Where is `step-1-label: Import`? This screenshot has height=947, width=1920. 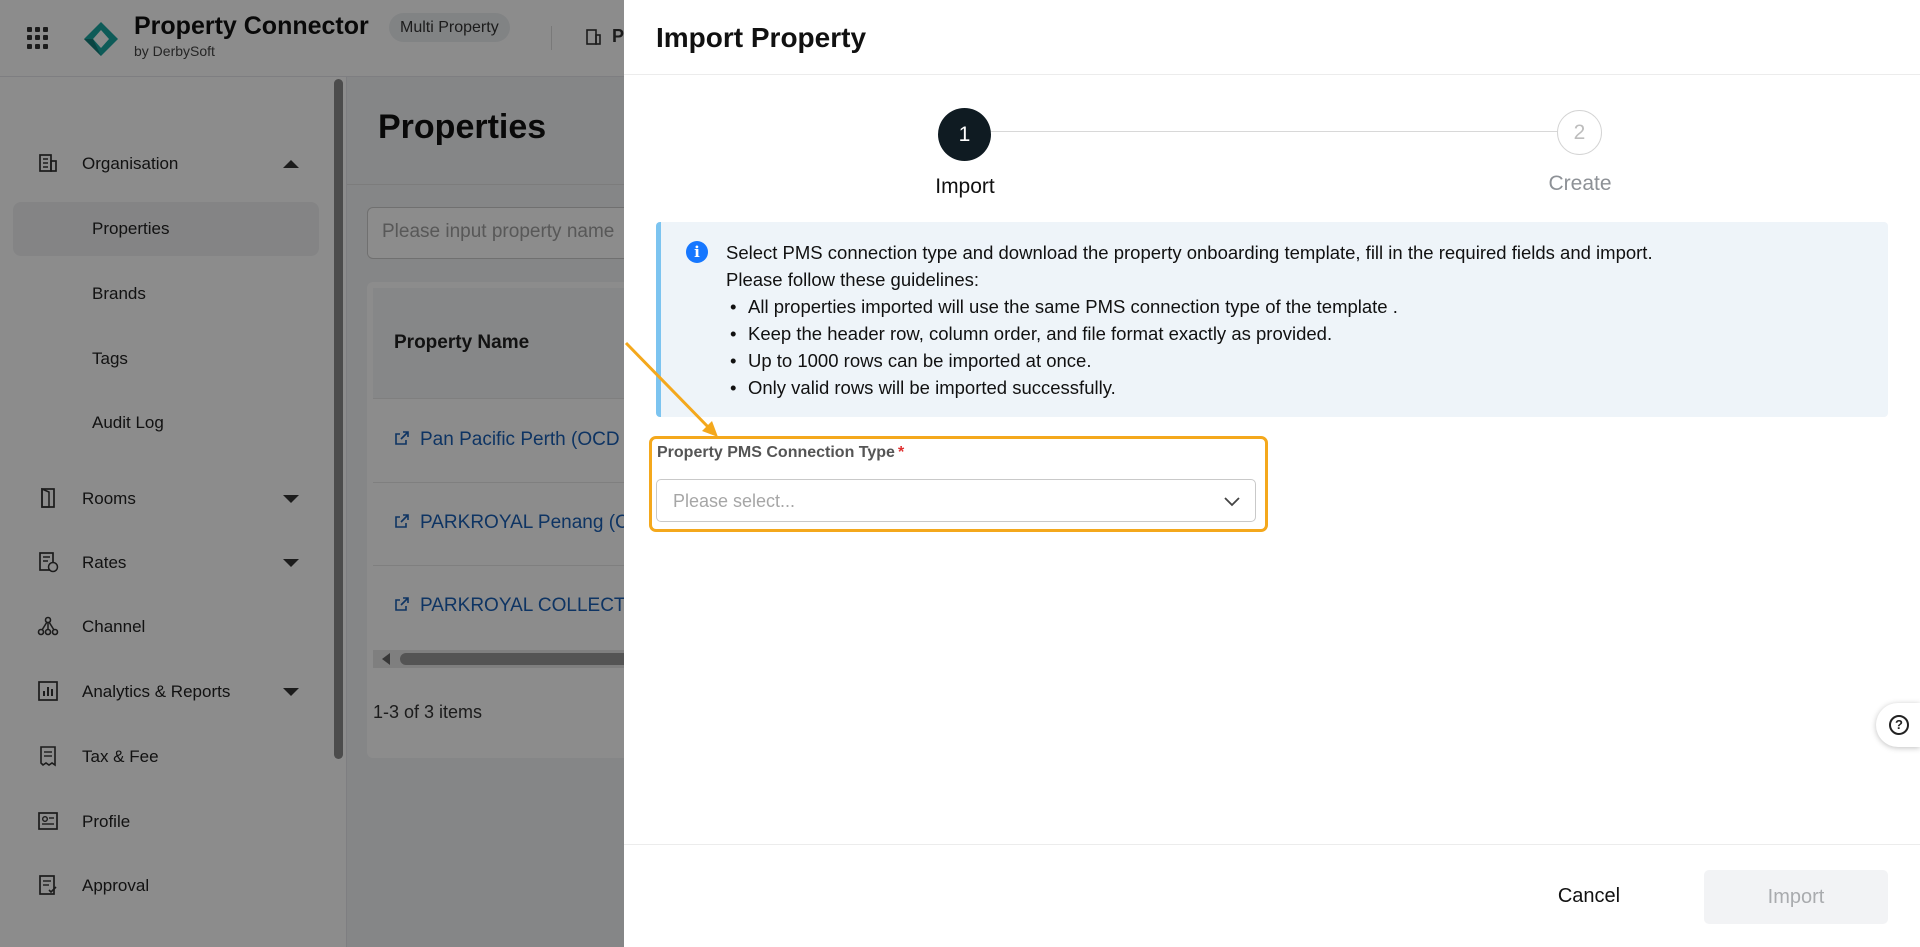 step-1-label: Import is located at coordinates (965, 186).